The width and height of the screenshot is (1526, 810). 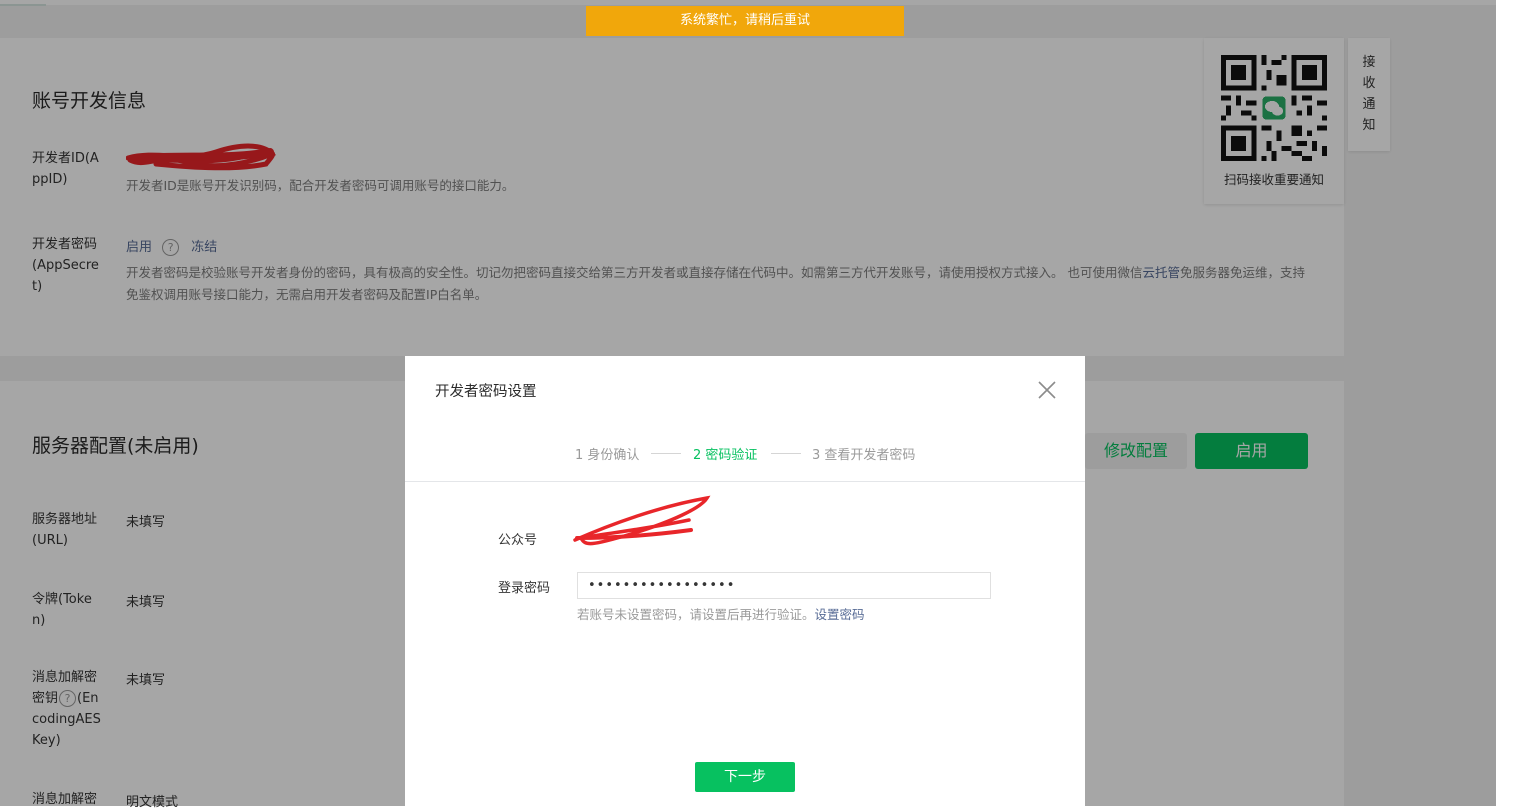 What do you see at coordinates (840, 614) in the screenshot?
I see `set-password-link: 设置密码` at bounding box center [840, 614].